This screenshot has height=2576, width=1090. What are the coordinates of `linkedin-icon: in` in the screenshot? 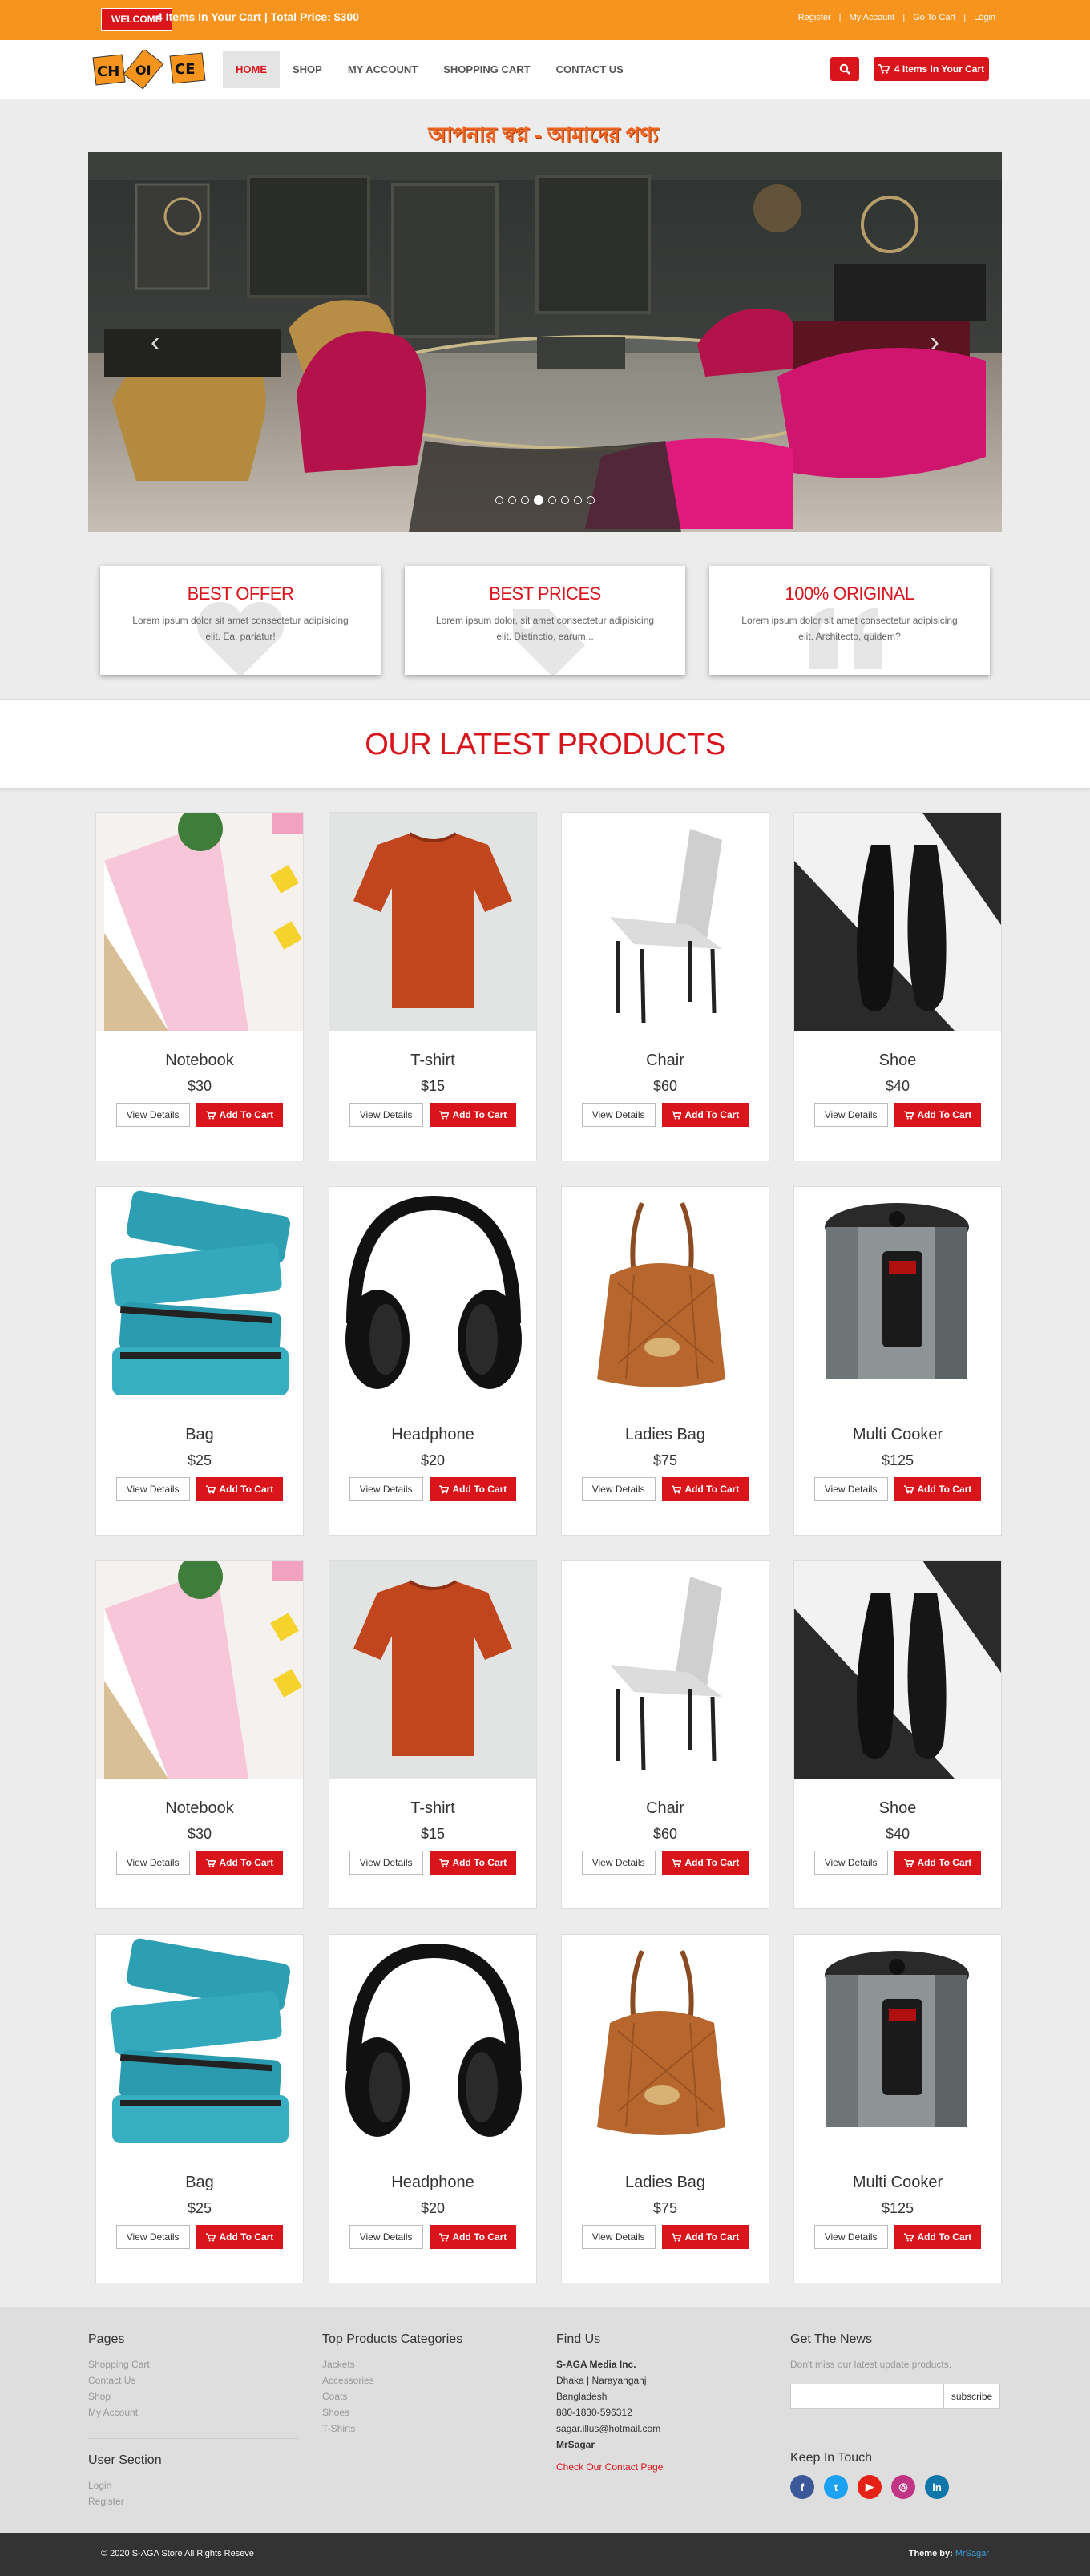 It's located at (937, 2487).